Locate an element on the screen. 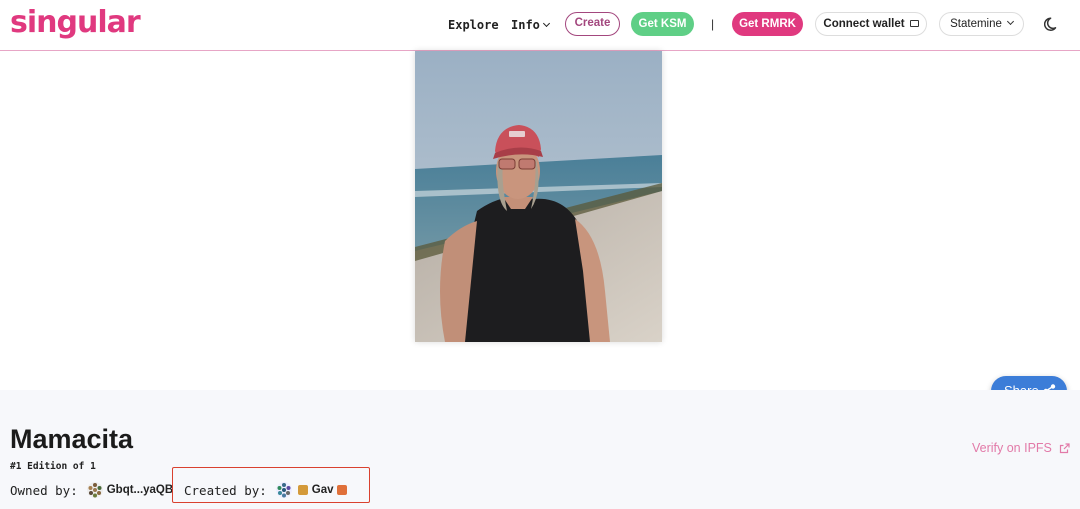  wallet-icon is located at coordinates (914, 23).